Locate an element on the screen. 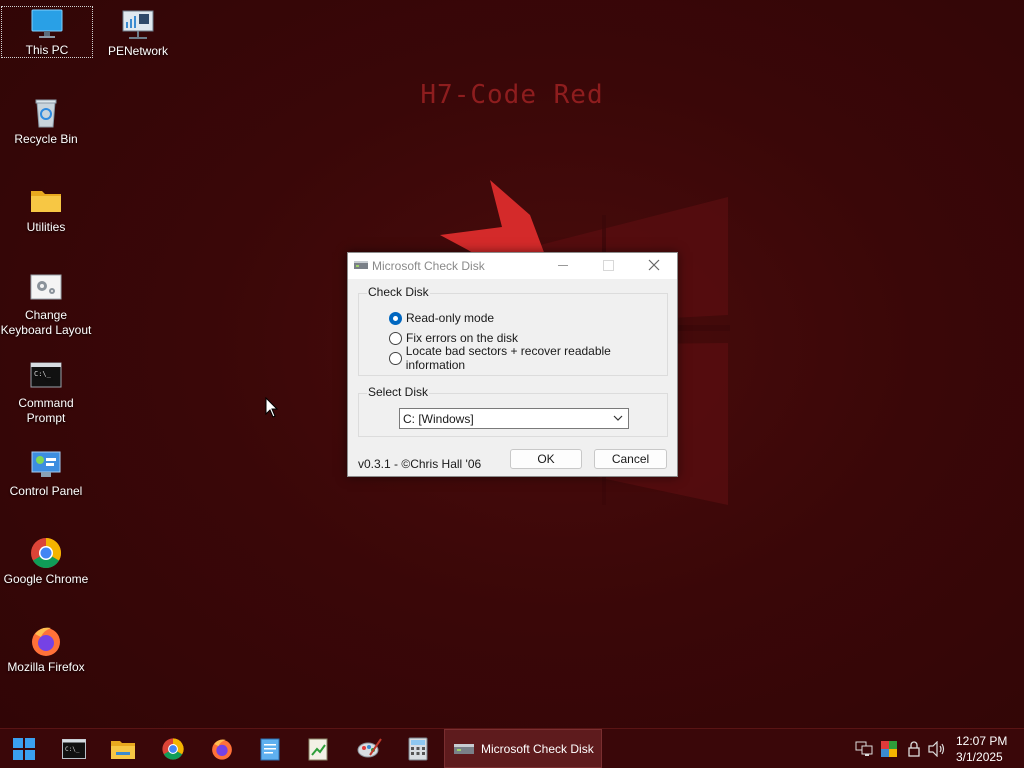  start-icon is located at coordinates (24, 749).